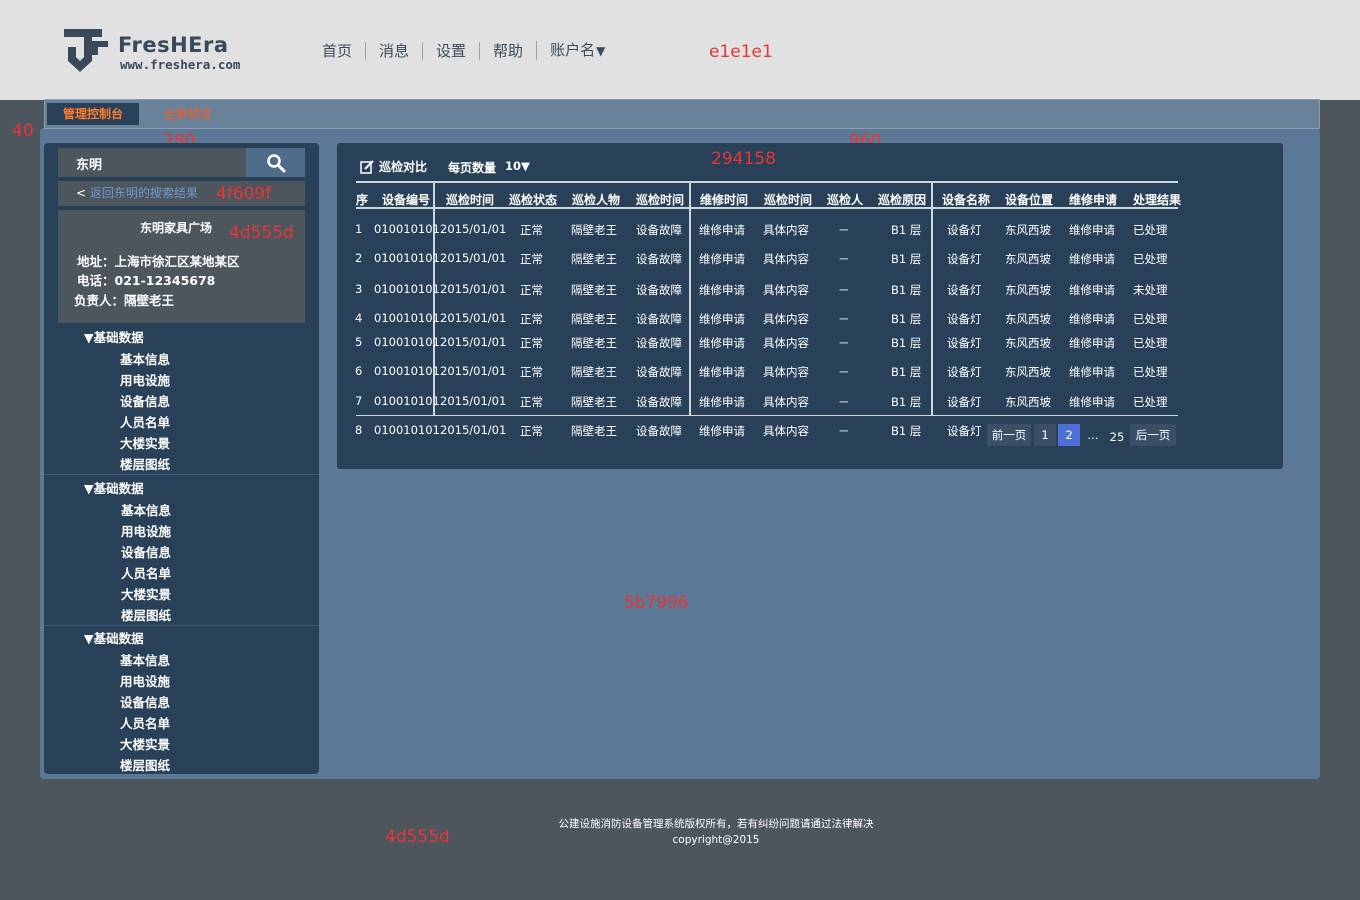 The width and height of the screenshot is (1360, 900). Describe the element at coordinates (181, 474) in the screenshot. I see `tree-divider` at that location.